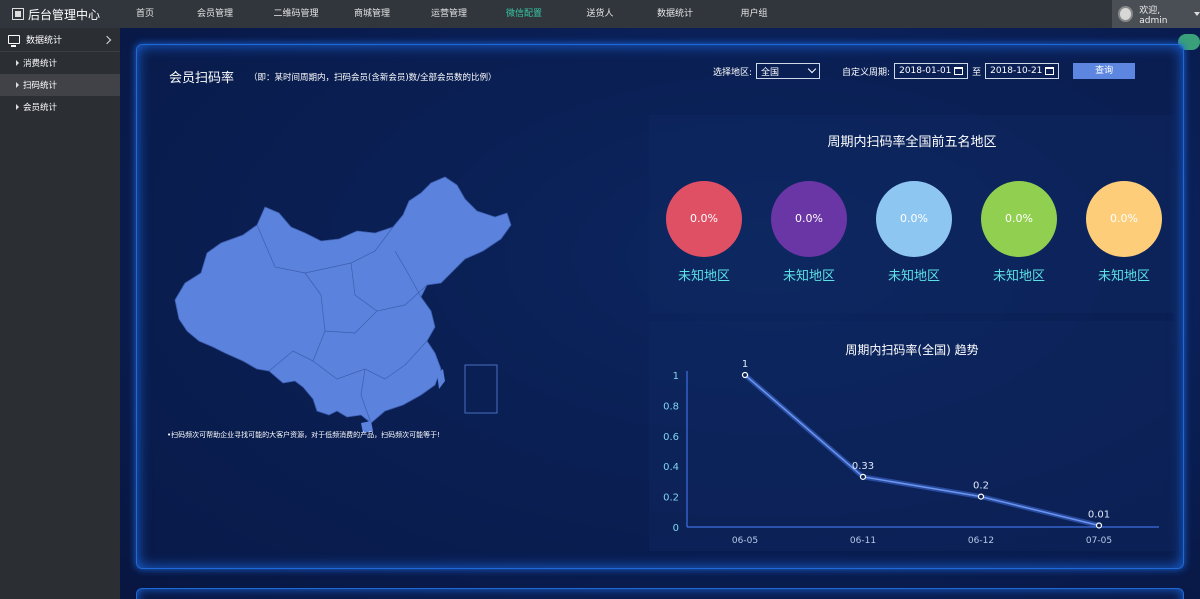  I want to click on sidebar-item-label: 消费统计, so click(40, 64).